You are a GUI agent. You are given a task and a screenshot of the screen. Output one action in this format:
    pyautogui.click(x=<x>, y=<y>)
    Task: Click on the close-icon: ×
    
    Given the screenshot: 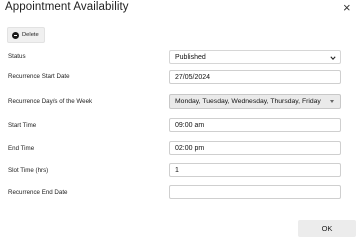 What is the action you would take?
    pyautogui.click(x=347, y=8)
    